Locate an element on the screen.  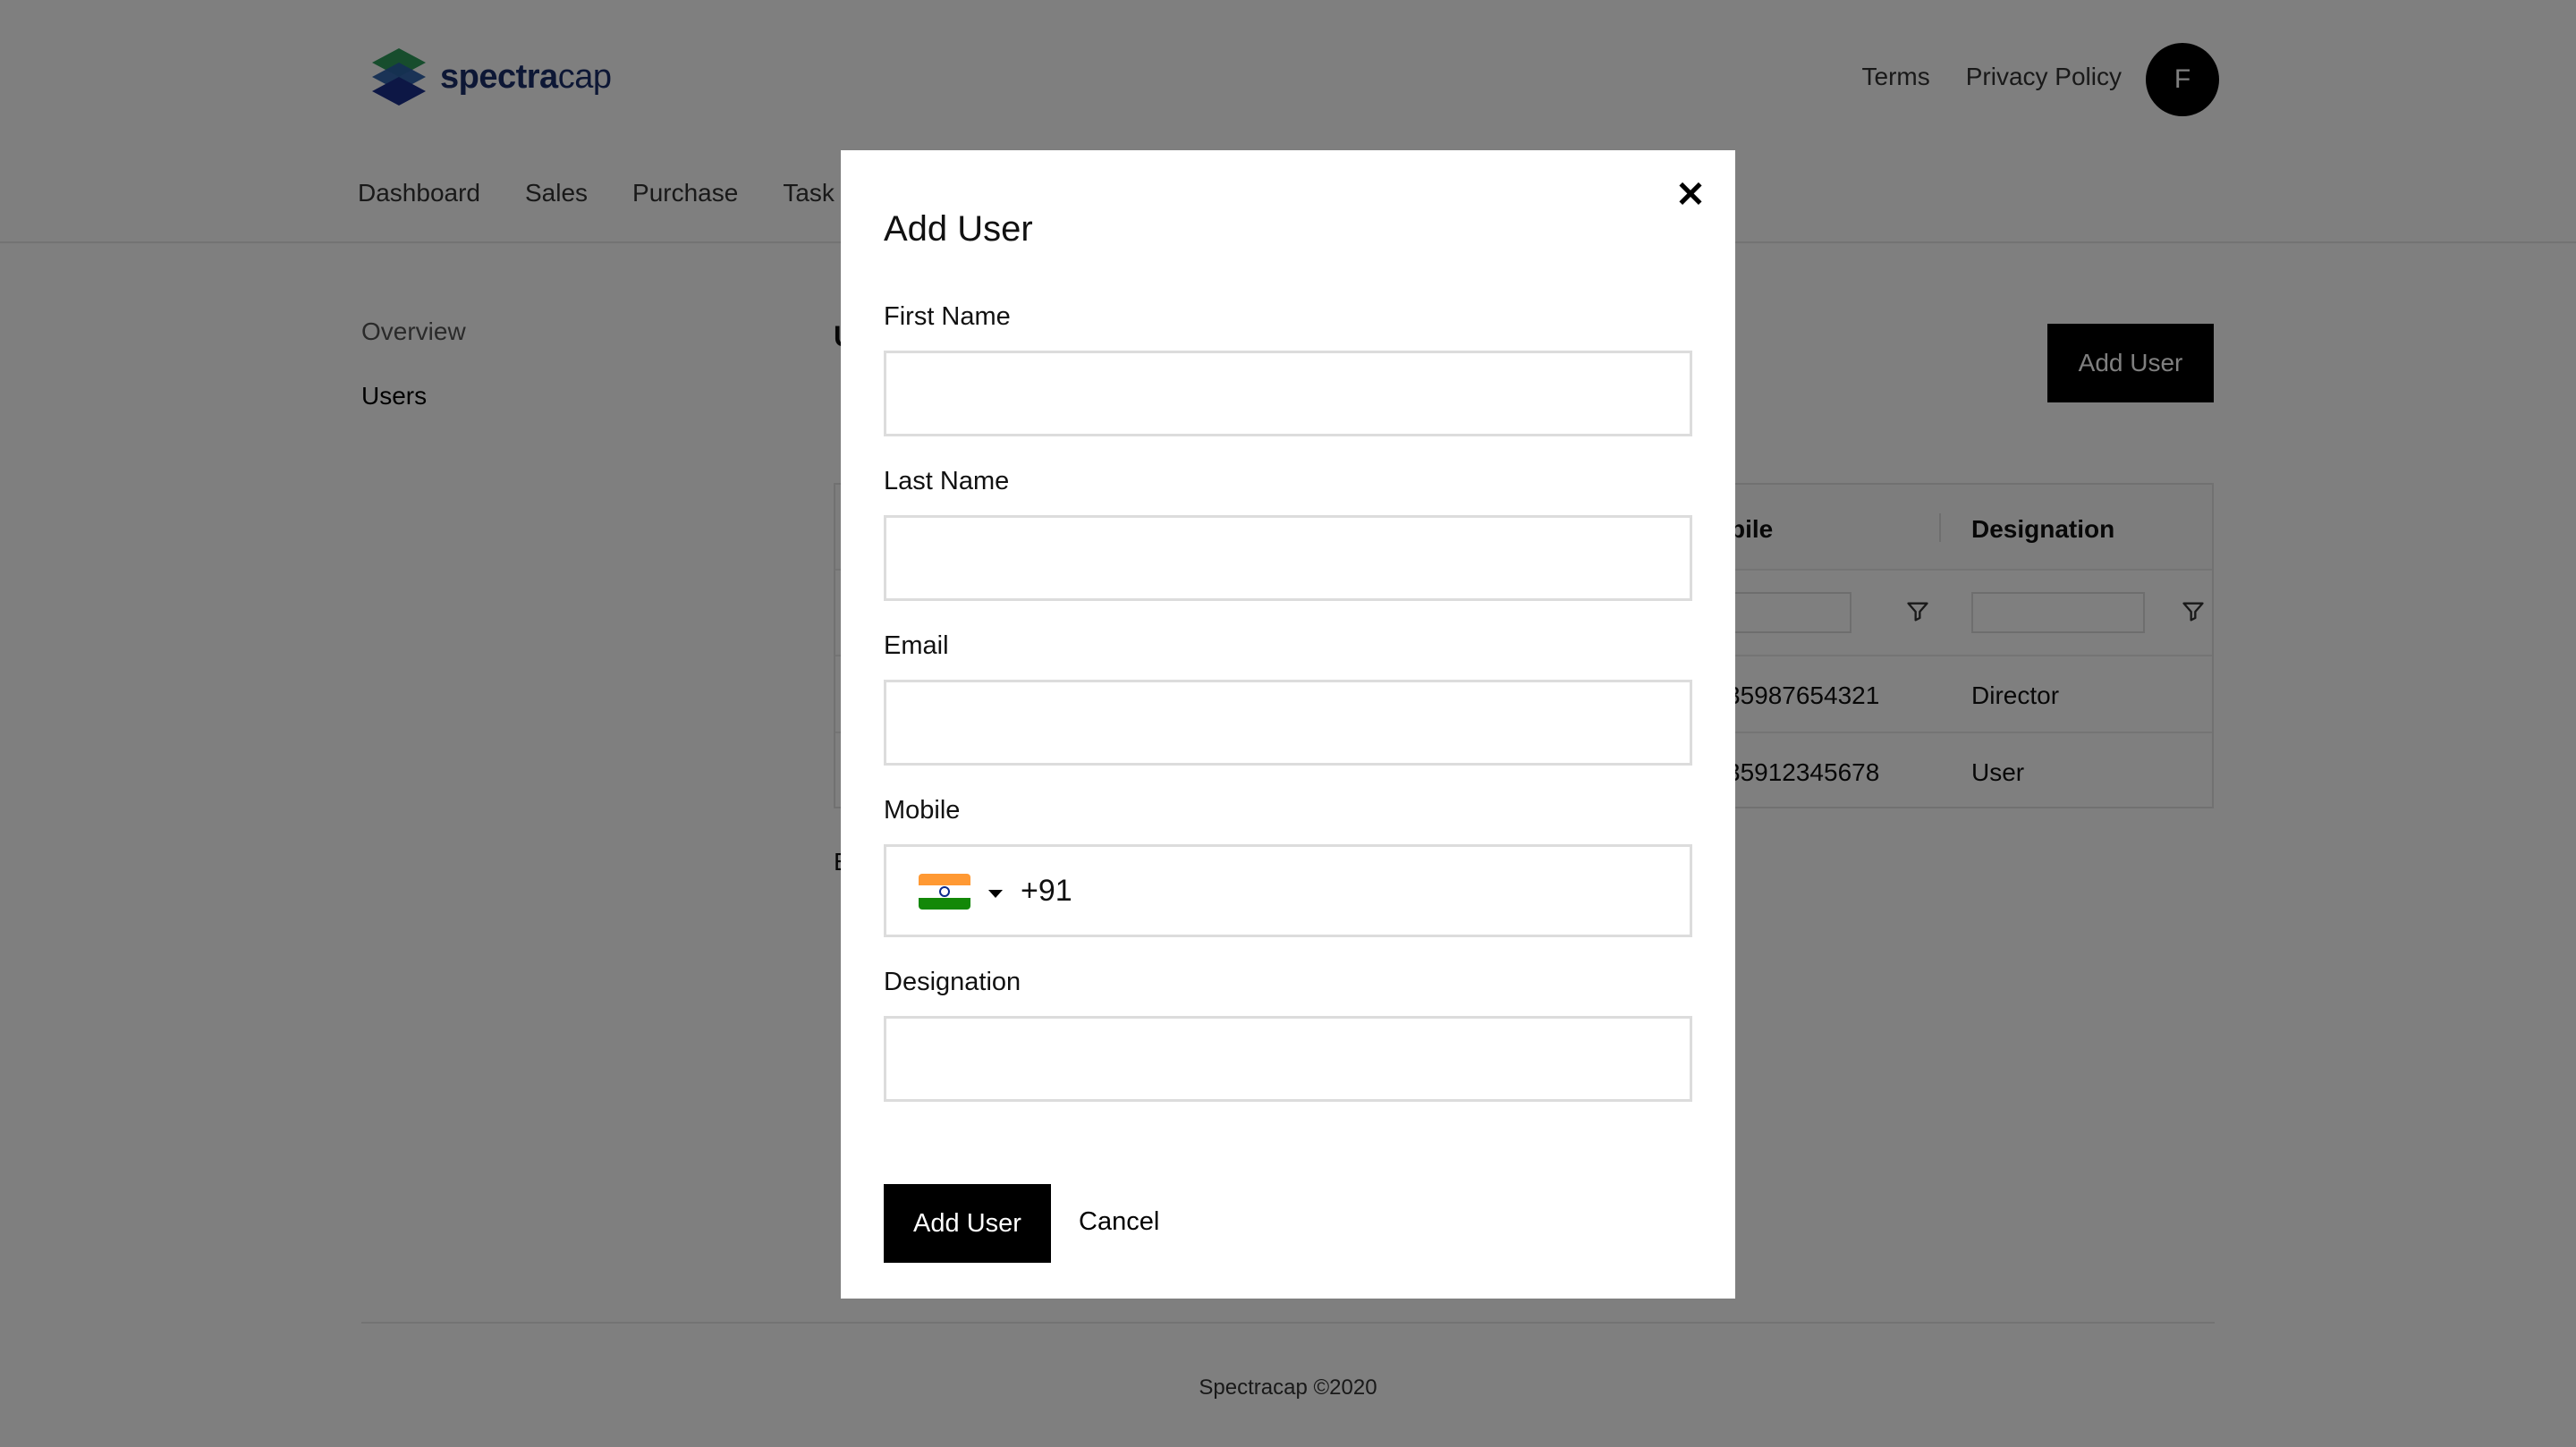
modal-title: Add User is located at coordinates (958, 229).